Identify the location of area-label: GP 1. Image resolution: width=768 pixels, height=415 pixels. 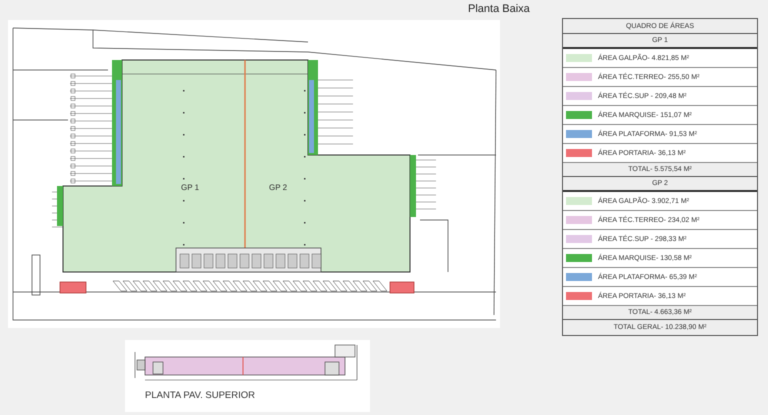
(190, 187).